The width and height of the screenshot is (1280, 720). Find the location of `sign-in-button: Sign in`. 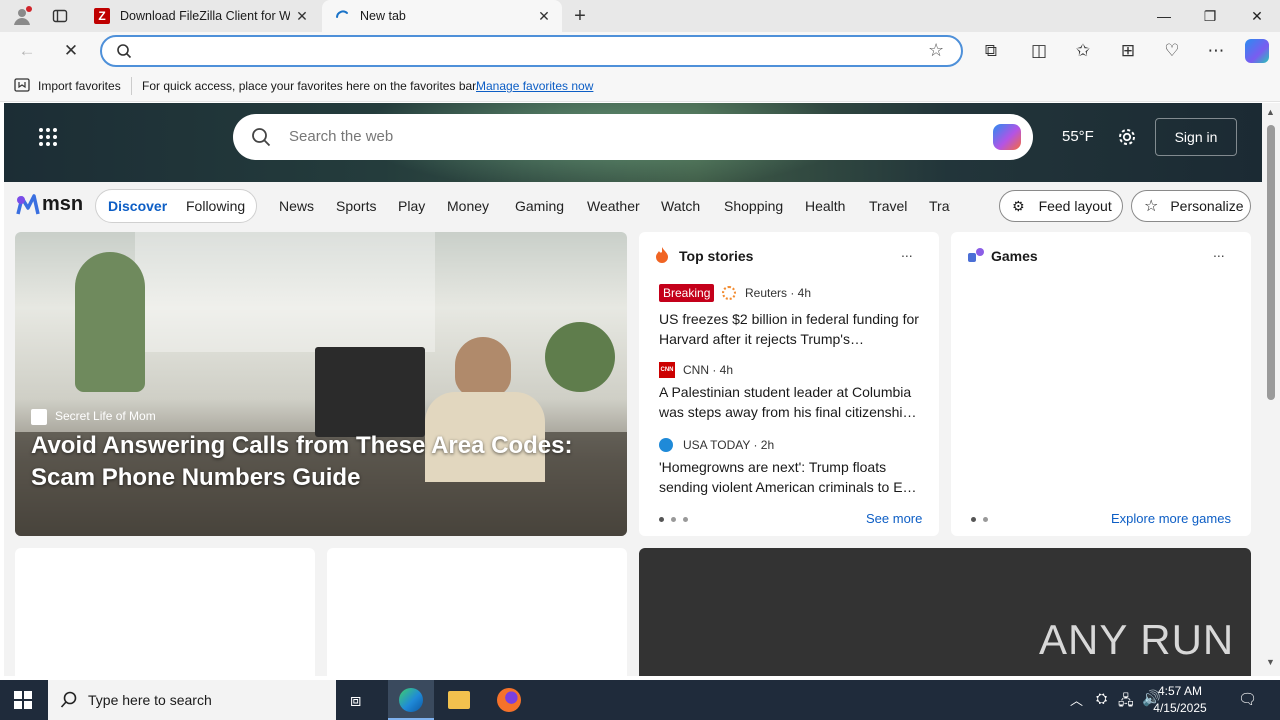

sign-in-button: Sign in is located at coordinates (1196, 137).